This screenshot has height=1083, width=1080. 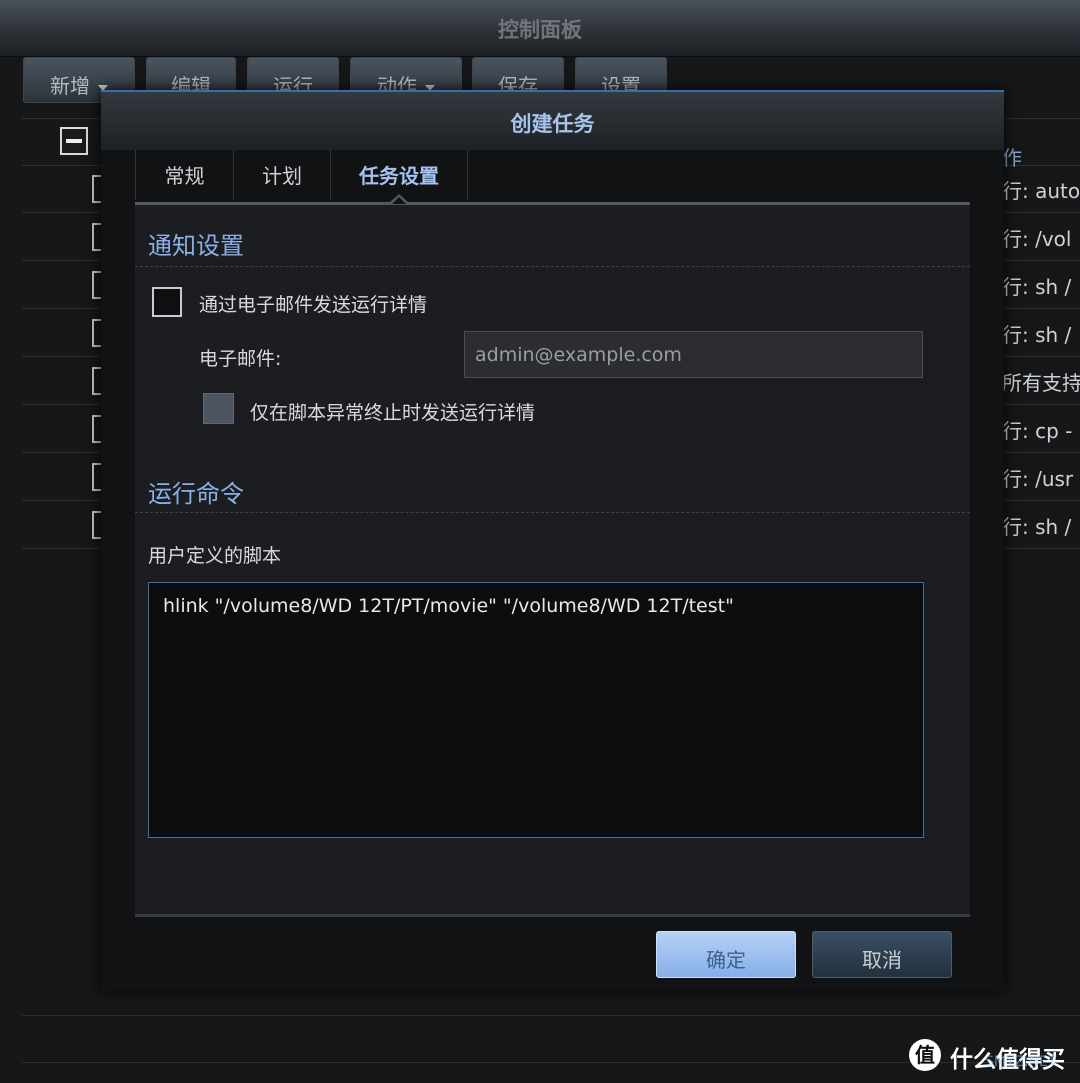 I want to click on window-title: 控制面板, so click(x=540, y=30).